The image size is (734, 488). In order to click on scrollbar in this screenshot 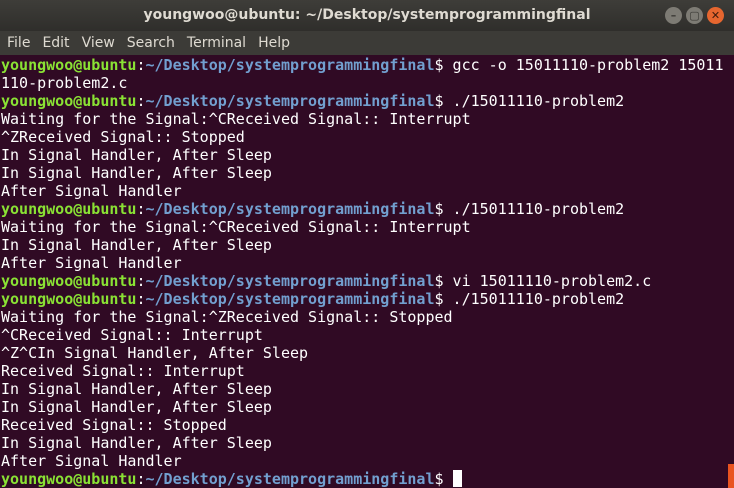, I will do `click(731, 272)`.